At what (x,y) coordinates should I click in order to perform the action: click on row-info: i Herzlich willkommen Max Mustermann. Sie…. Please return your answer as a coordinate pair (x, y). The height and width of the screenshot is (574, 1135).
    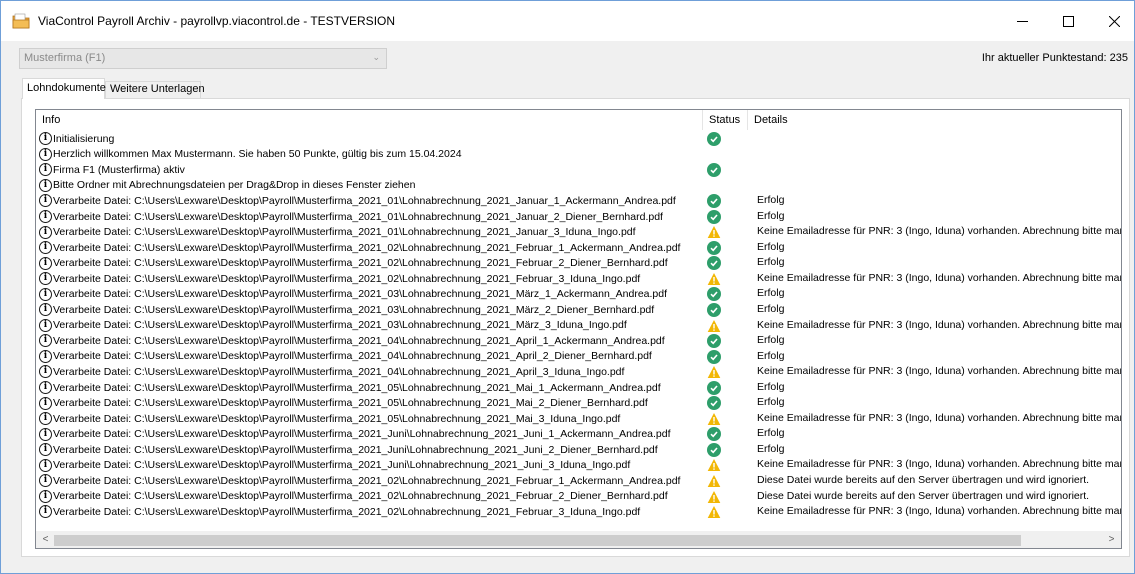
    Looking at the image, I should click on (250, 155).